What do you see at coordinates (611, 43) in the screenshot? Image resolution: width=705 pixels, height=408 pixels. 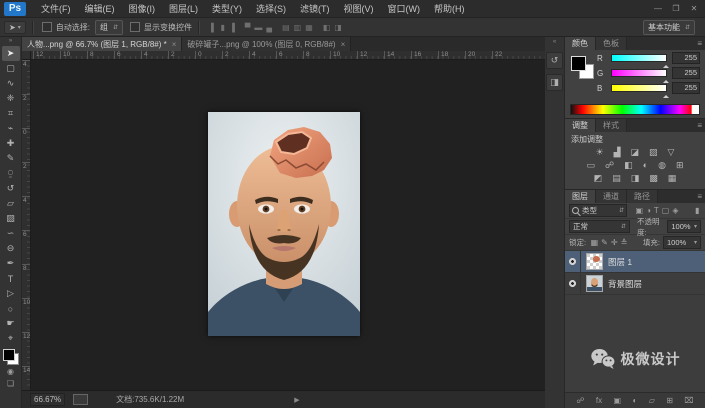 I see `panel-tab-色板: 色板` at bounding box center [611, 43].